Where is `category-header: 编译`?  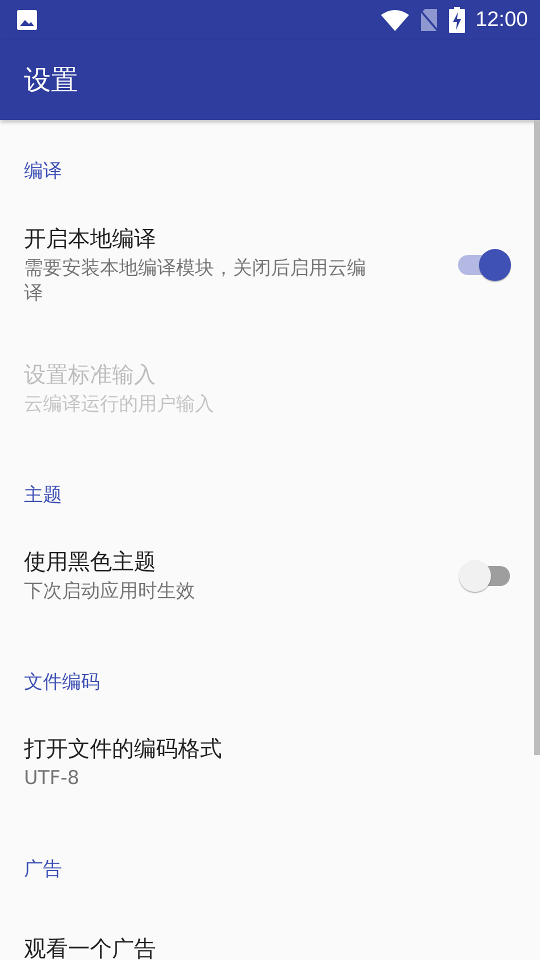 category-header: 编译 is located at coordinates (43, 171).